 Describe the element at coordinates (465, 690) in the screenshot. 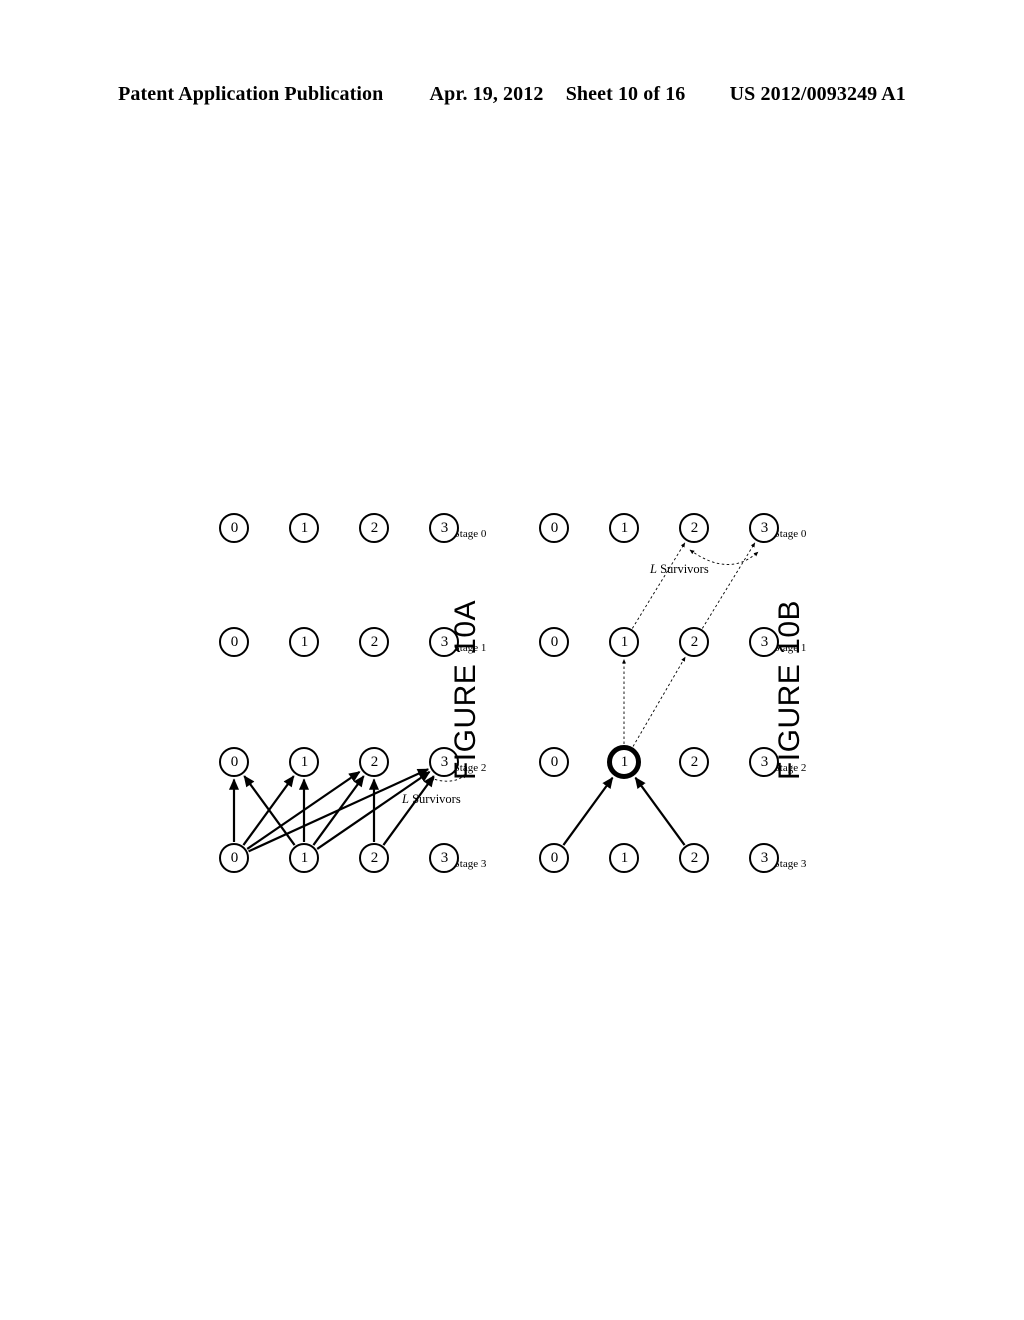

I see `figure-10a-caption: FIGURE 10A` at that location.